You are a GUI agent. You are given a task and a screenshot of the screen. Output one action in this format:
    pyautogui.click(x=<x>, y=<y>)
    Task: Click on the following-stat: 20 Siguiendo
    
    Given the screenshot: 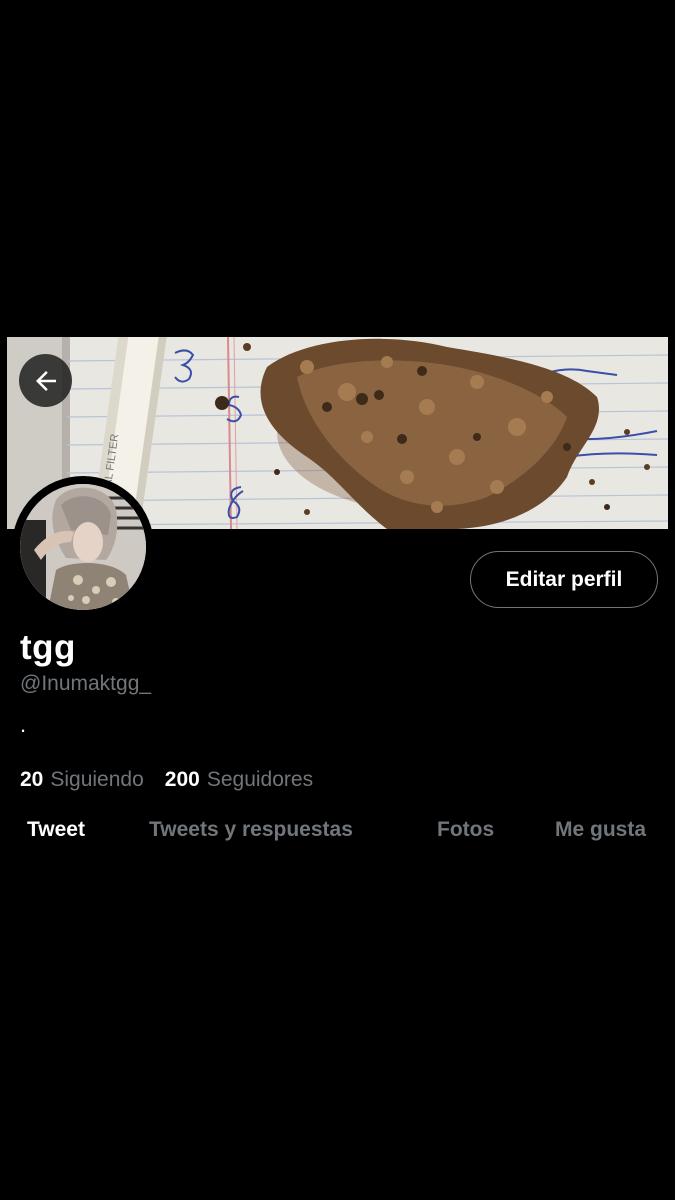 What is the action you would take?
    pyautogui.click(x=82, y=780)
    